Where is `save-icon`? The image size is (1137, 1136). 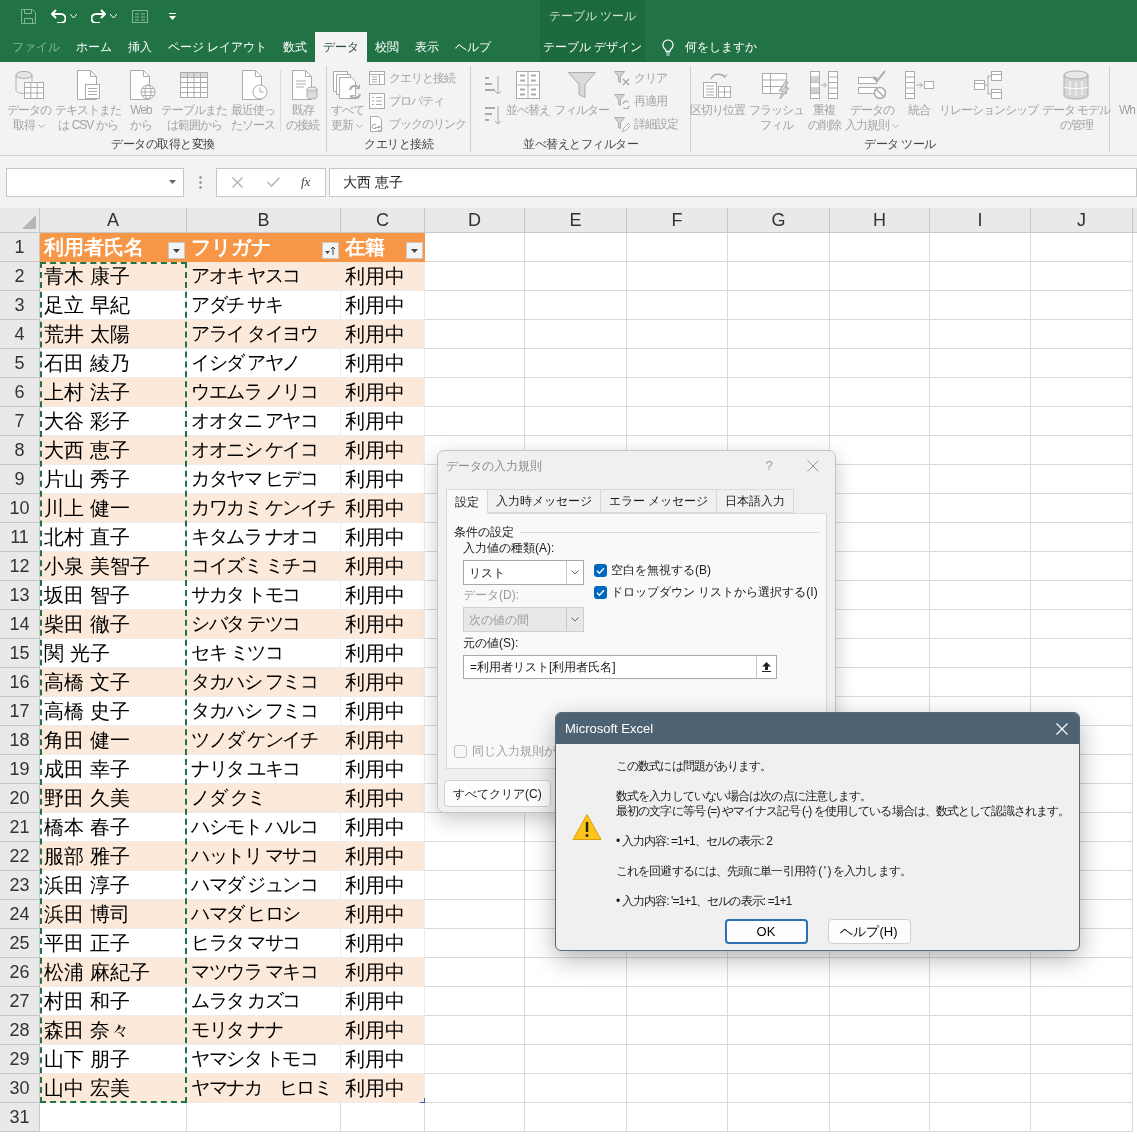
save-icon is located at coordinates (28, 16).